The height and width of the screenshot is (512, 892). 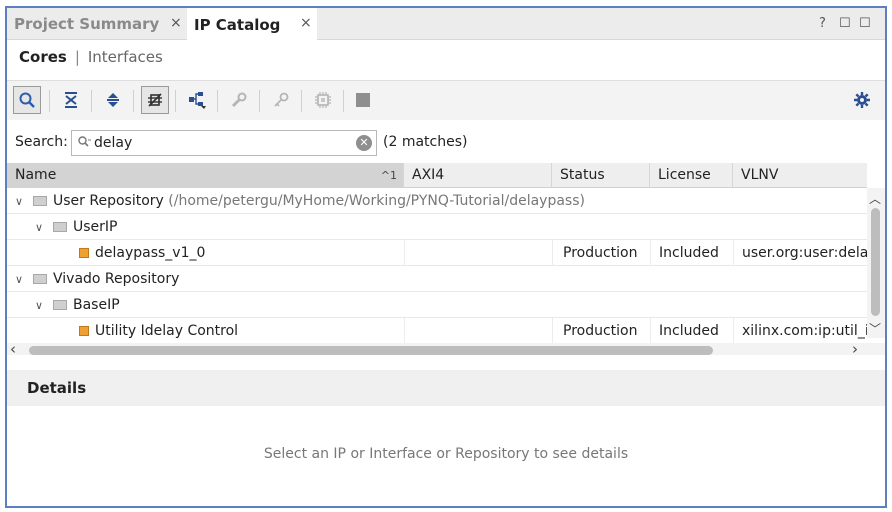 I want to click on table-row: ∨ Vivado Repository, so click(x=437, y=279).